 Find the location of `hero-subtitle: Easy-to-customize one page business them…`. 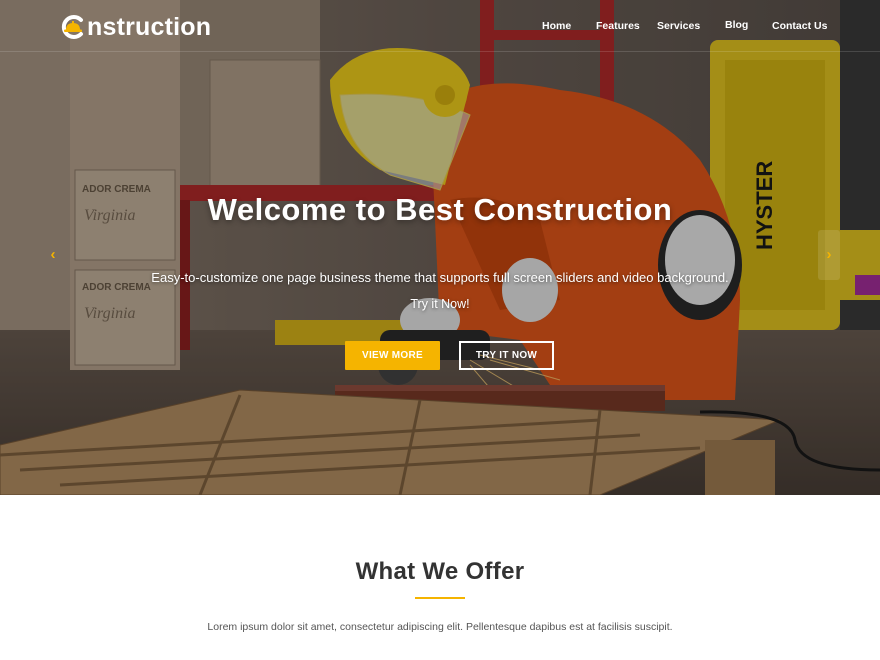

hero-subtitle: Easy-to-customize one page business them… is located at coordinates (440, 277).